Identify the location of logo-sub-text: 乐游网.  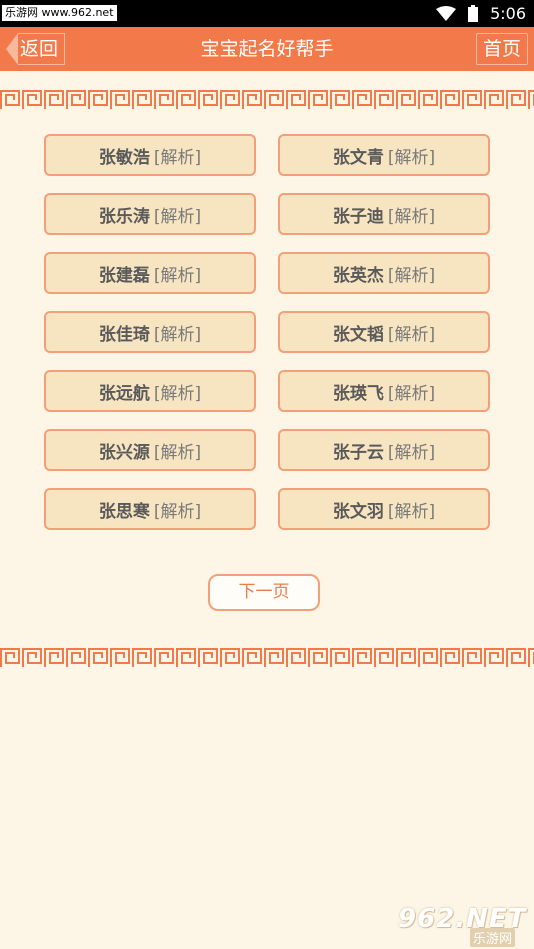
(493, 937).